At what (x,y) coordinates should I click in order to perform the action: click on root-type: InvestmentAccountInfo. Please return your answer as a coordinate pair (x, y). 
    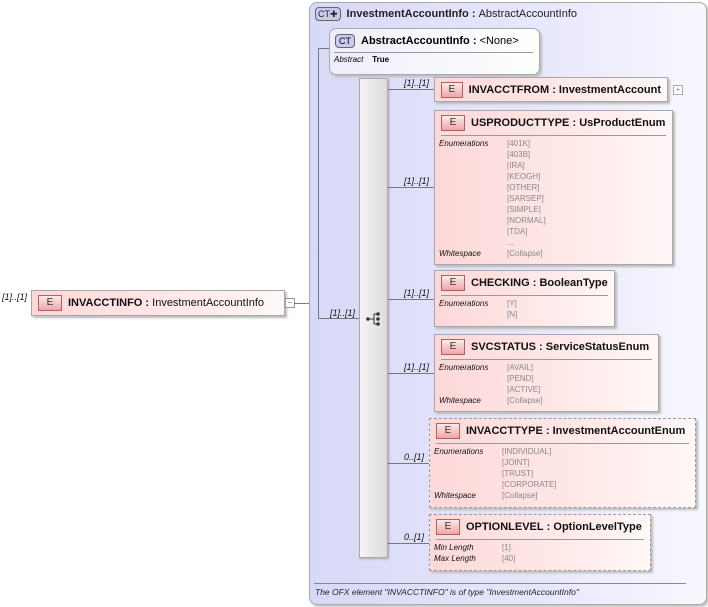
    Looking at the image, I should click on (208, 303).